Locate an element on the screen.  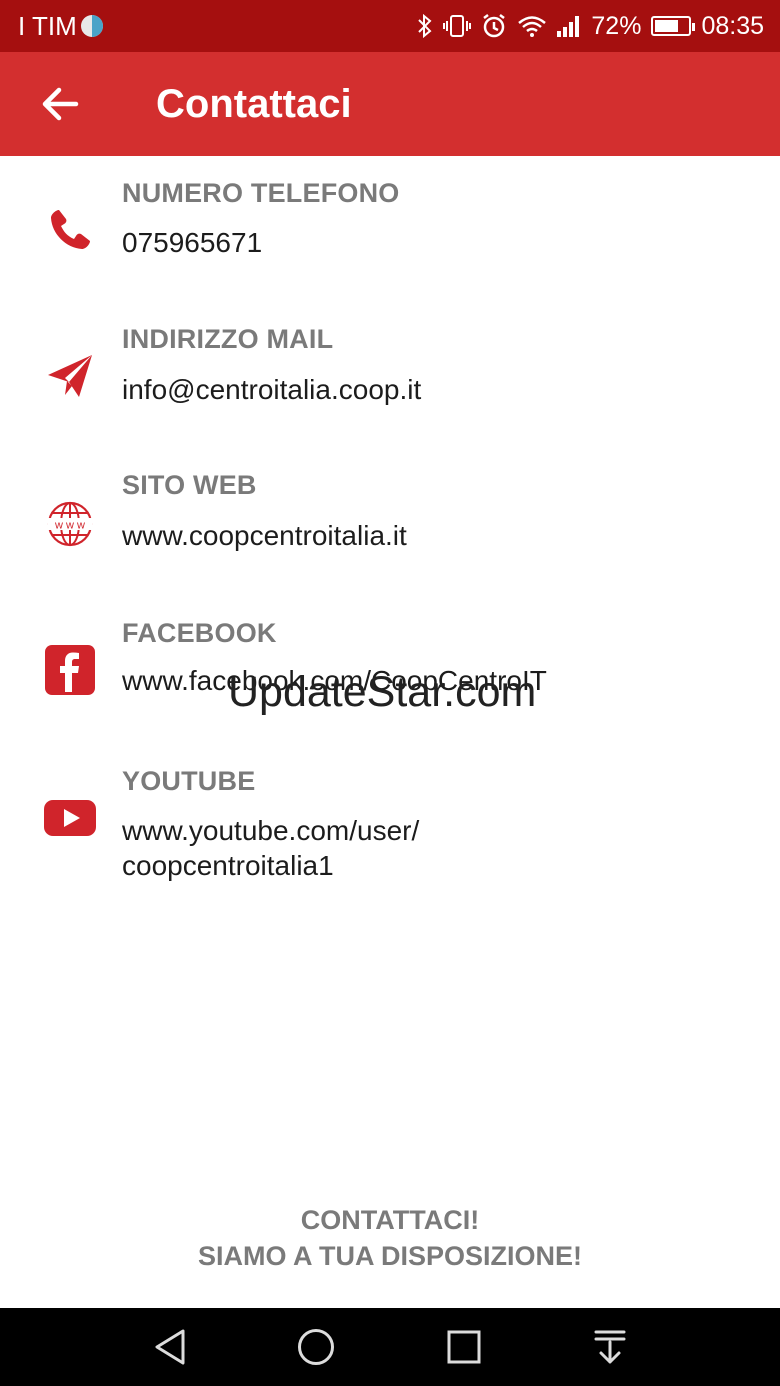
contact-row-mail: INDIRIZZO MAIL info@centroitalia.coop.it is located at coordinates (390, 372).